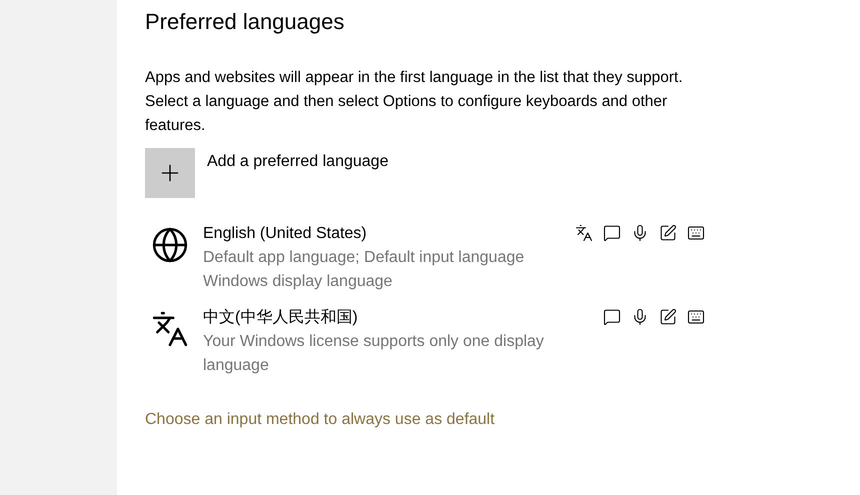 The image size is (860, 495). Describe the element at coordinates (414, 102) in the screenshot. I see `description: Apps and websites will appear in the first language in the list that they support. Select a language and then select Options to configure keyboards and other features.` at that location.